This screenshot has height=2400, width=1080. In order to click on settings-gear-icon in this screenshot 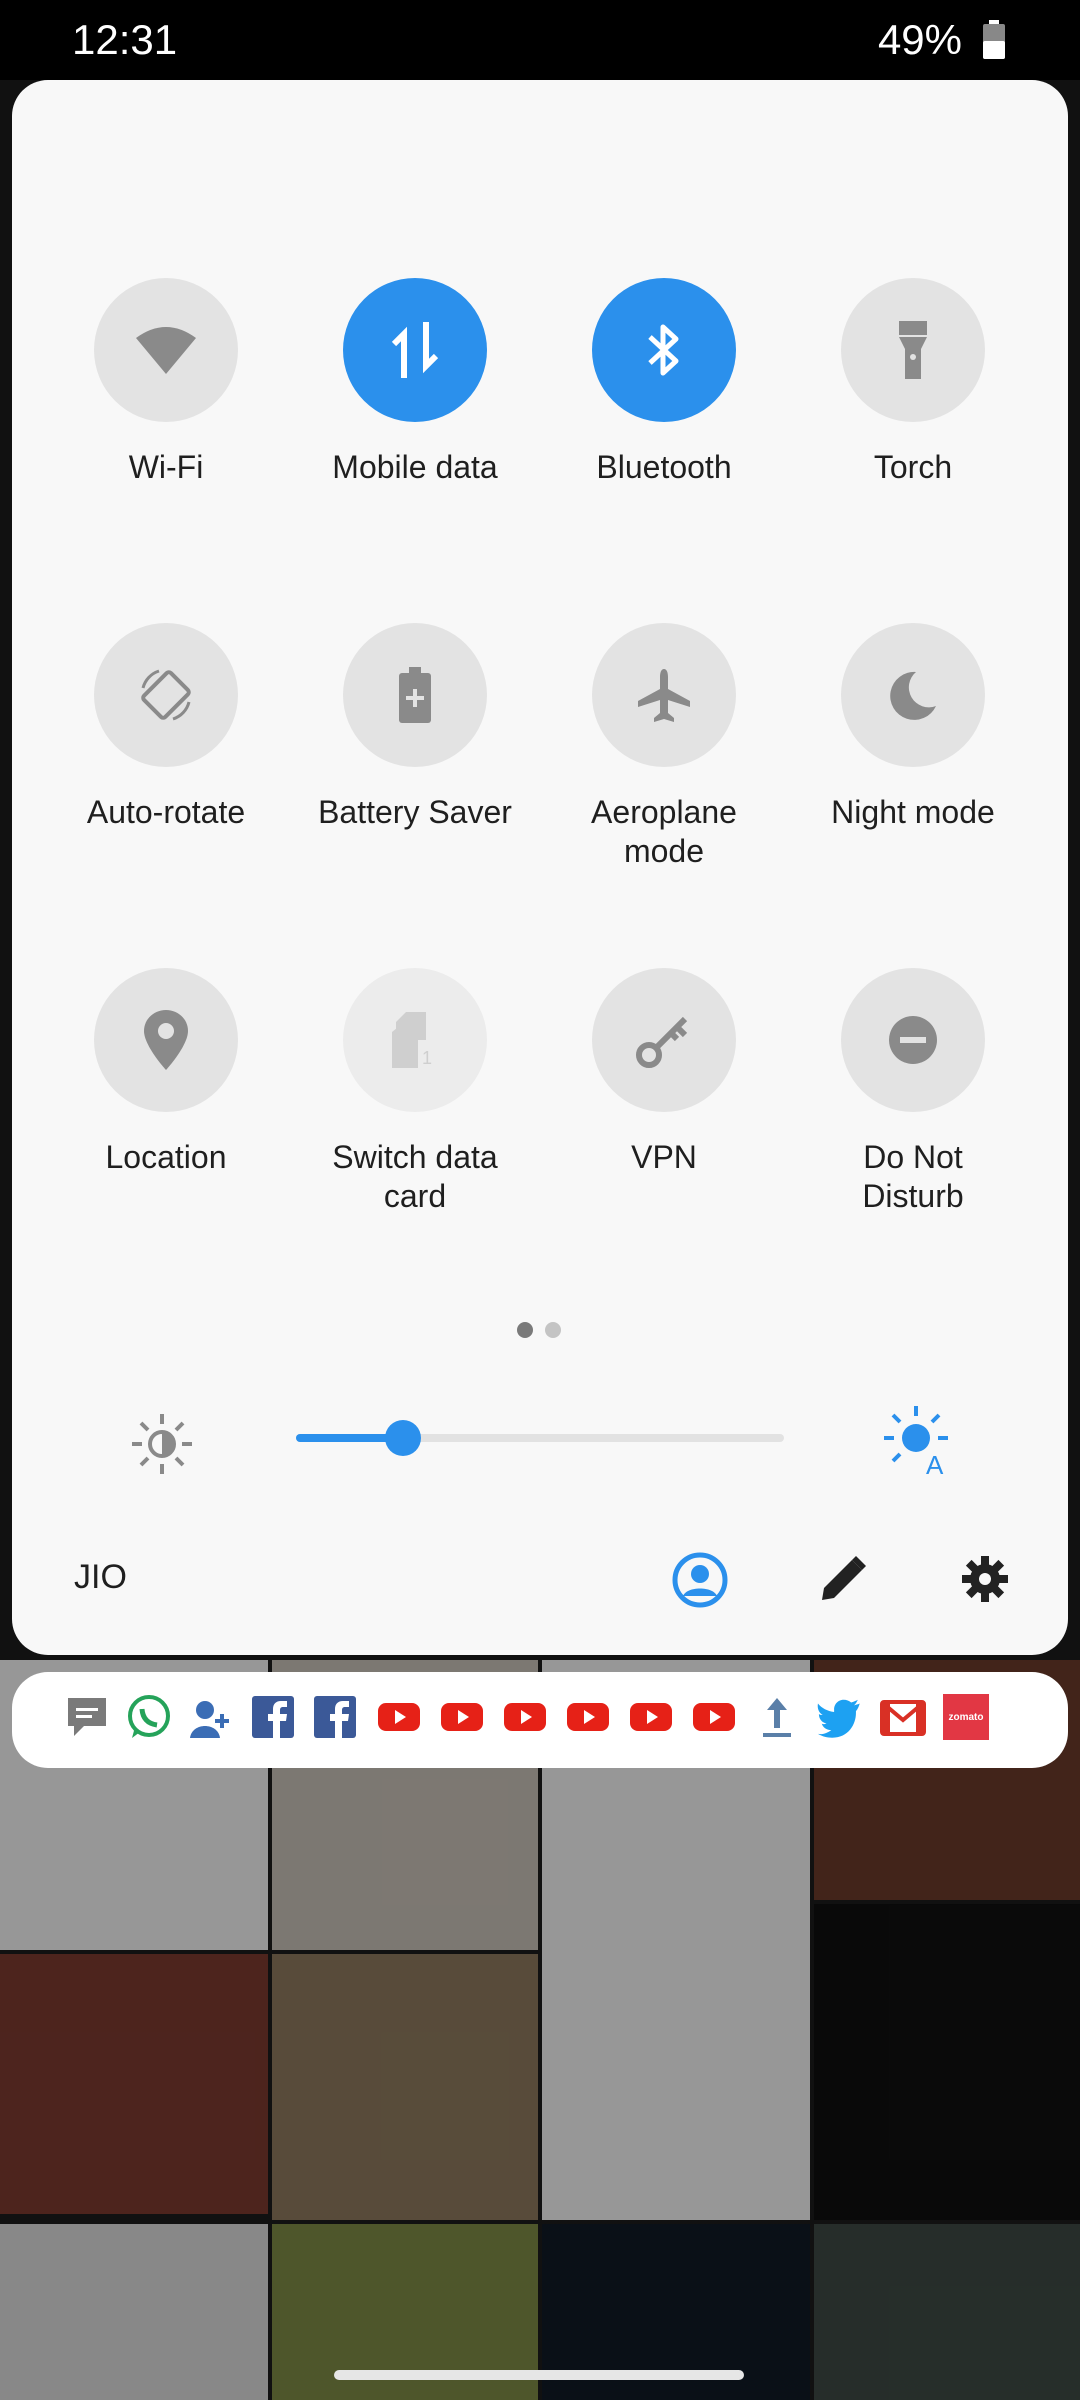, I will do `click(985, 1579)`.